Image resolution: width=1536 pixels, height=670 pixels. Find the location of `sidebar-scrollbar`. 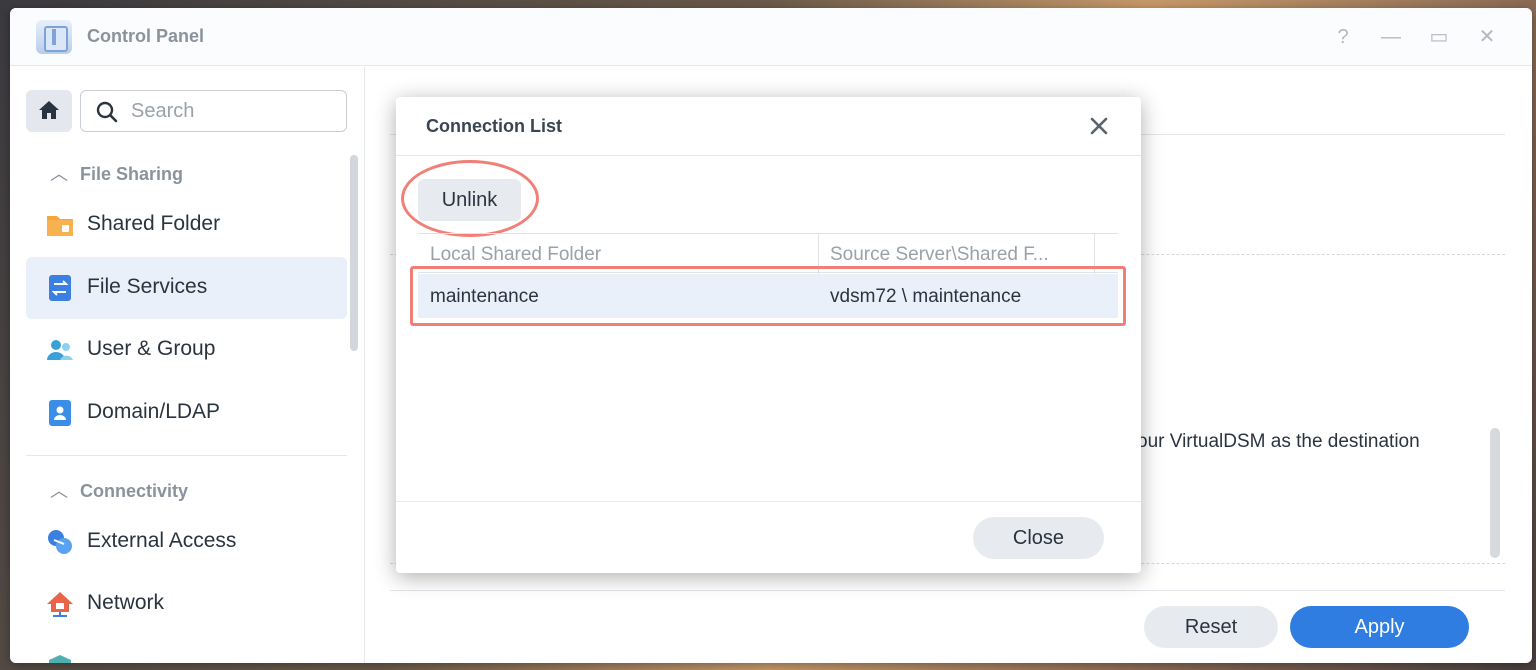

sidebar-scrollbar is located at coordinates (354, 253).